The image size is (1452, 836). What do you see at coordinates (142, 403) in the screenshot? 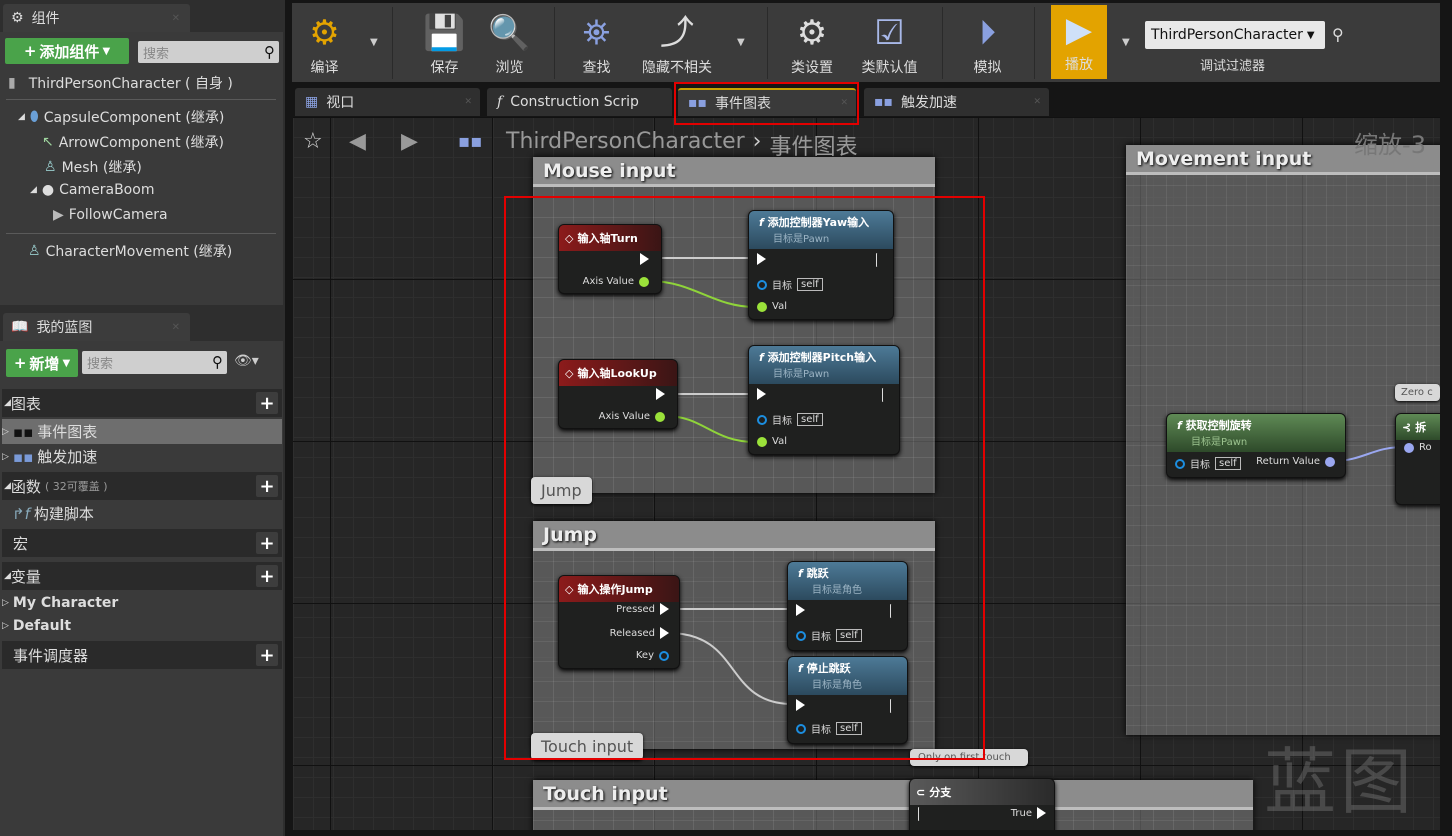
I see `section-graphs: ◢ 图表 +` at bounding box center [142, 403].